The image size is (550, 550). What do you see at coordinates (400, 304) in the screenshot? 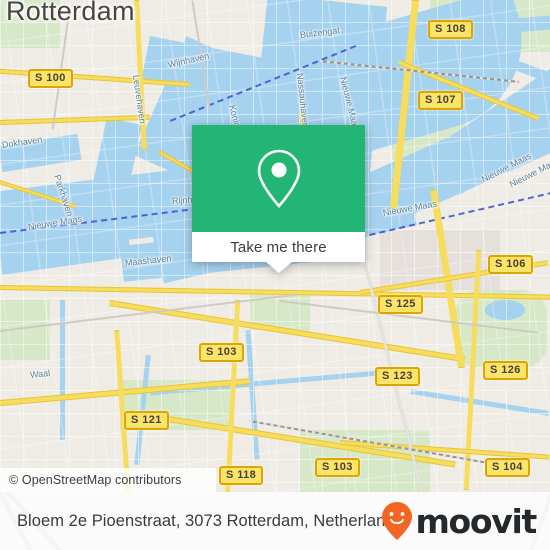
I see `road-shield: S 125` at bounding box center [400, 304].